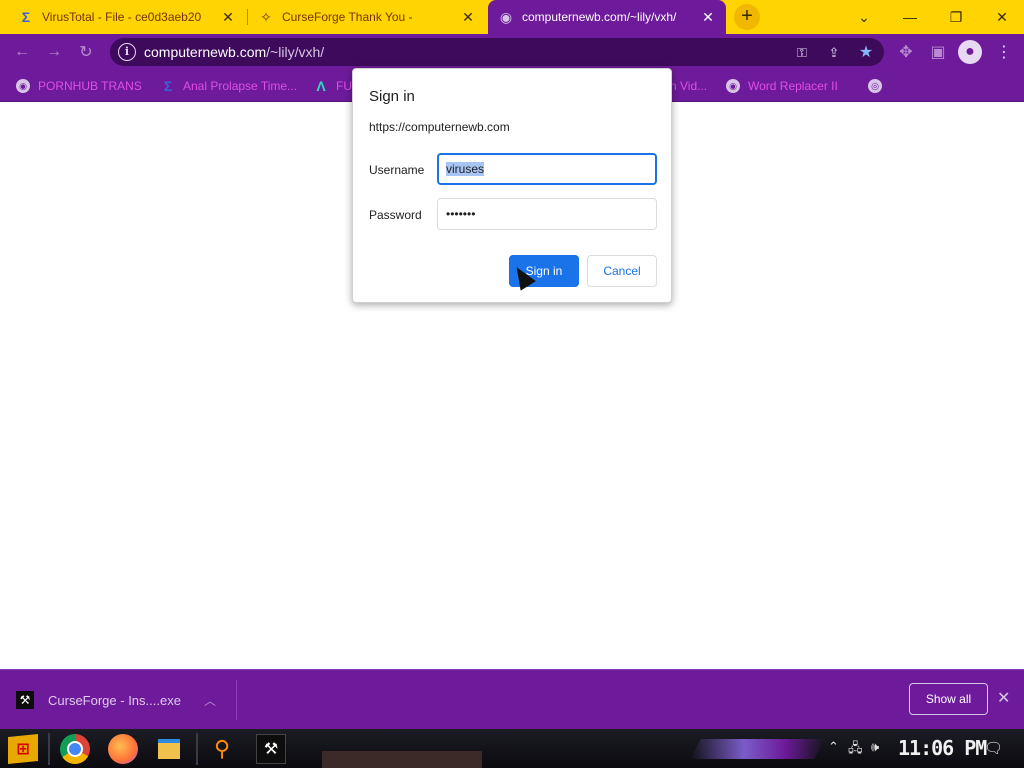 The width and height of the screenshot is (1024, 768). What do you see at coordinates (266, 16) in the screenshot?
I see `curseforge-icon: ✧` at bounding box center [266, 16].